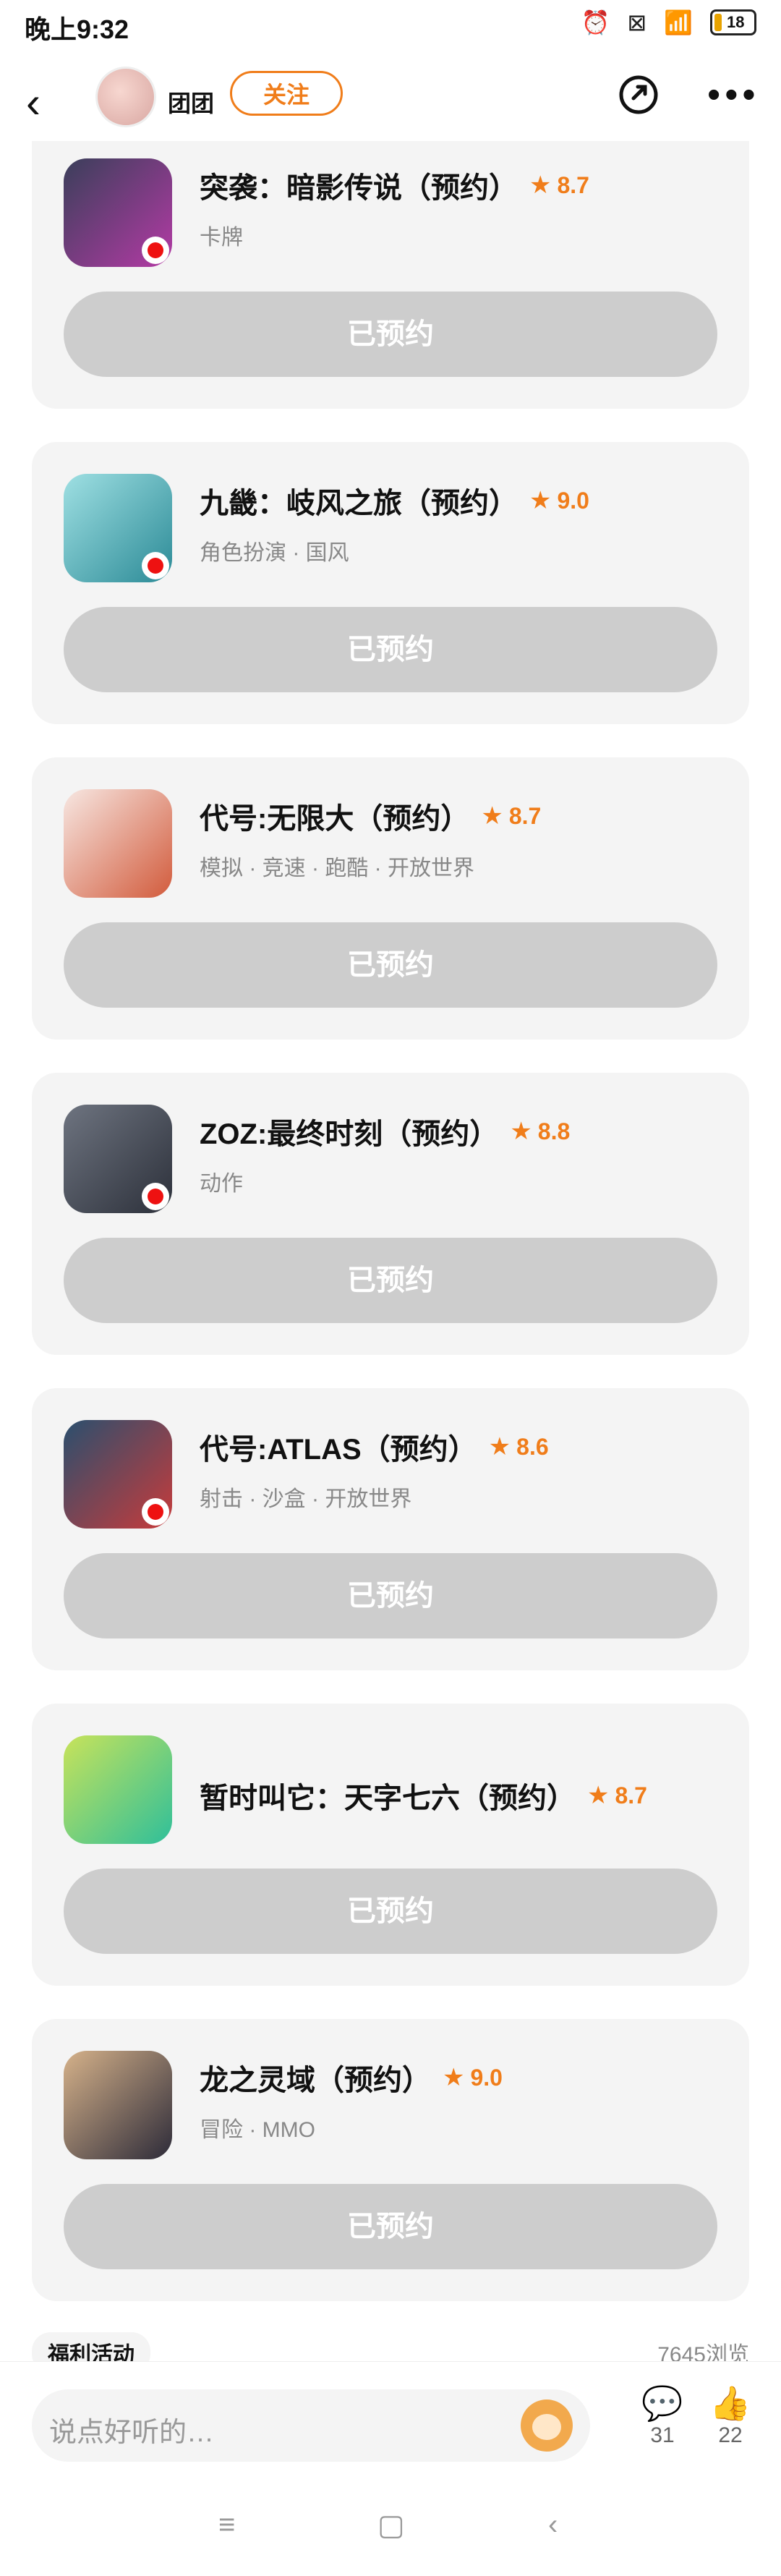 The width and height of the screenshot is (781, 2576). Describe the element at coordinates (460, 1469) in the screenshot. I see `game-info: 代号:ATLAS（预约） ★ 8.6 射击 · 沙盒 · 开放世界` at that location.